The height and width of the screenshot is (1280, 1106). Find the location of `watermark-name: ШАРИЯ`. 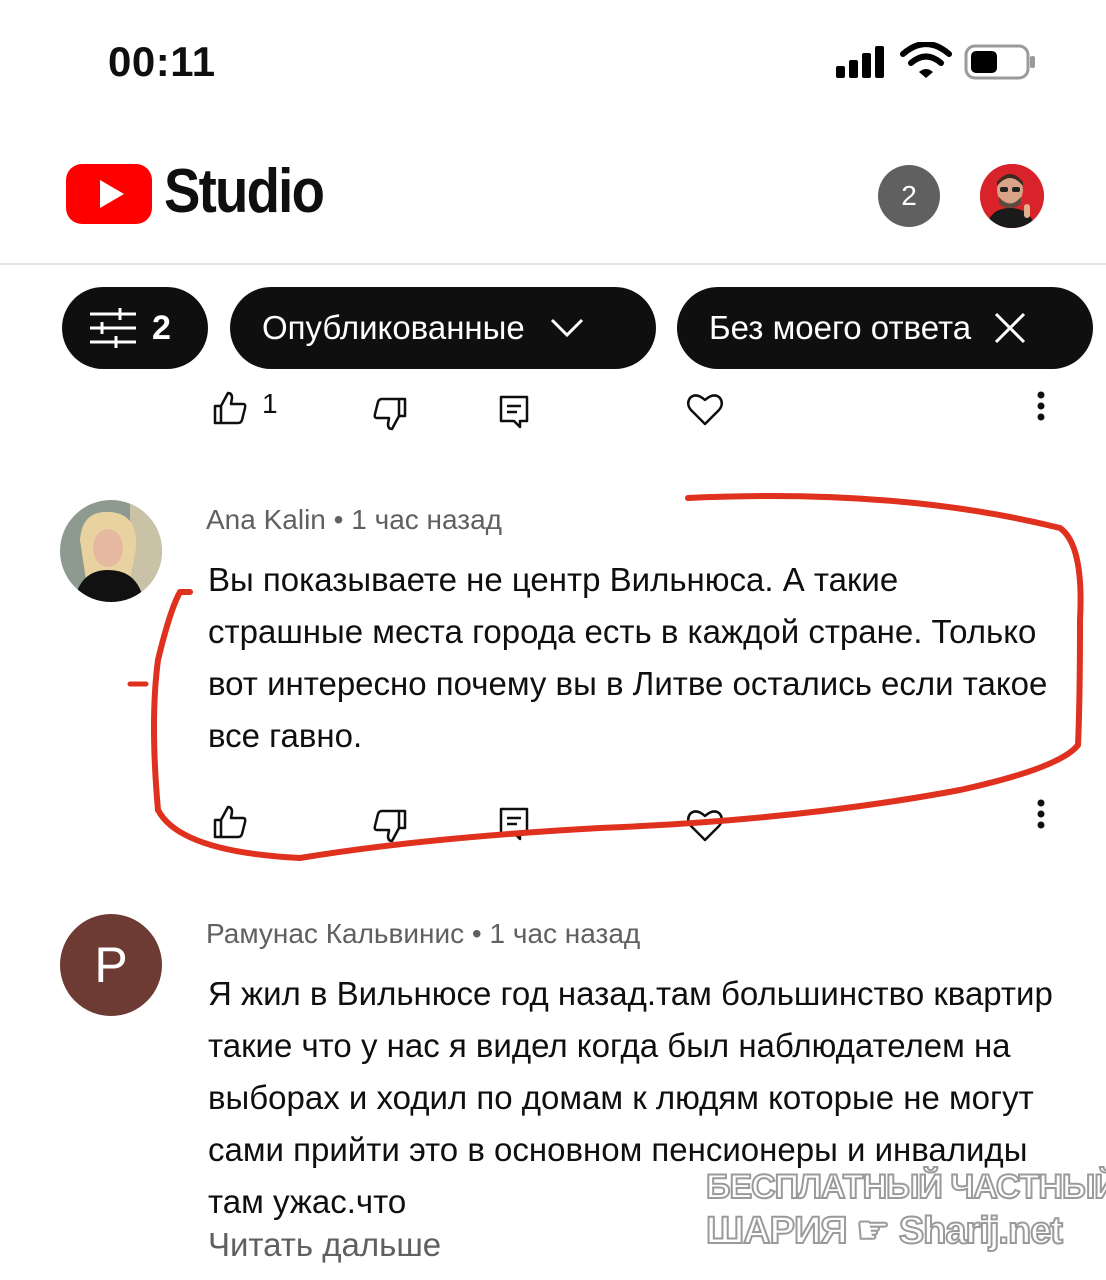

watermark-name: ШАРИЯ is located at coordinates (777, 1231).